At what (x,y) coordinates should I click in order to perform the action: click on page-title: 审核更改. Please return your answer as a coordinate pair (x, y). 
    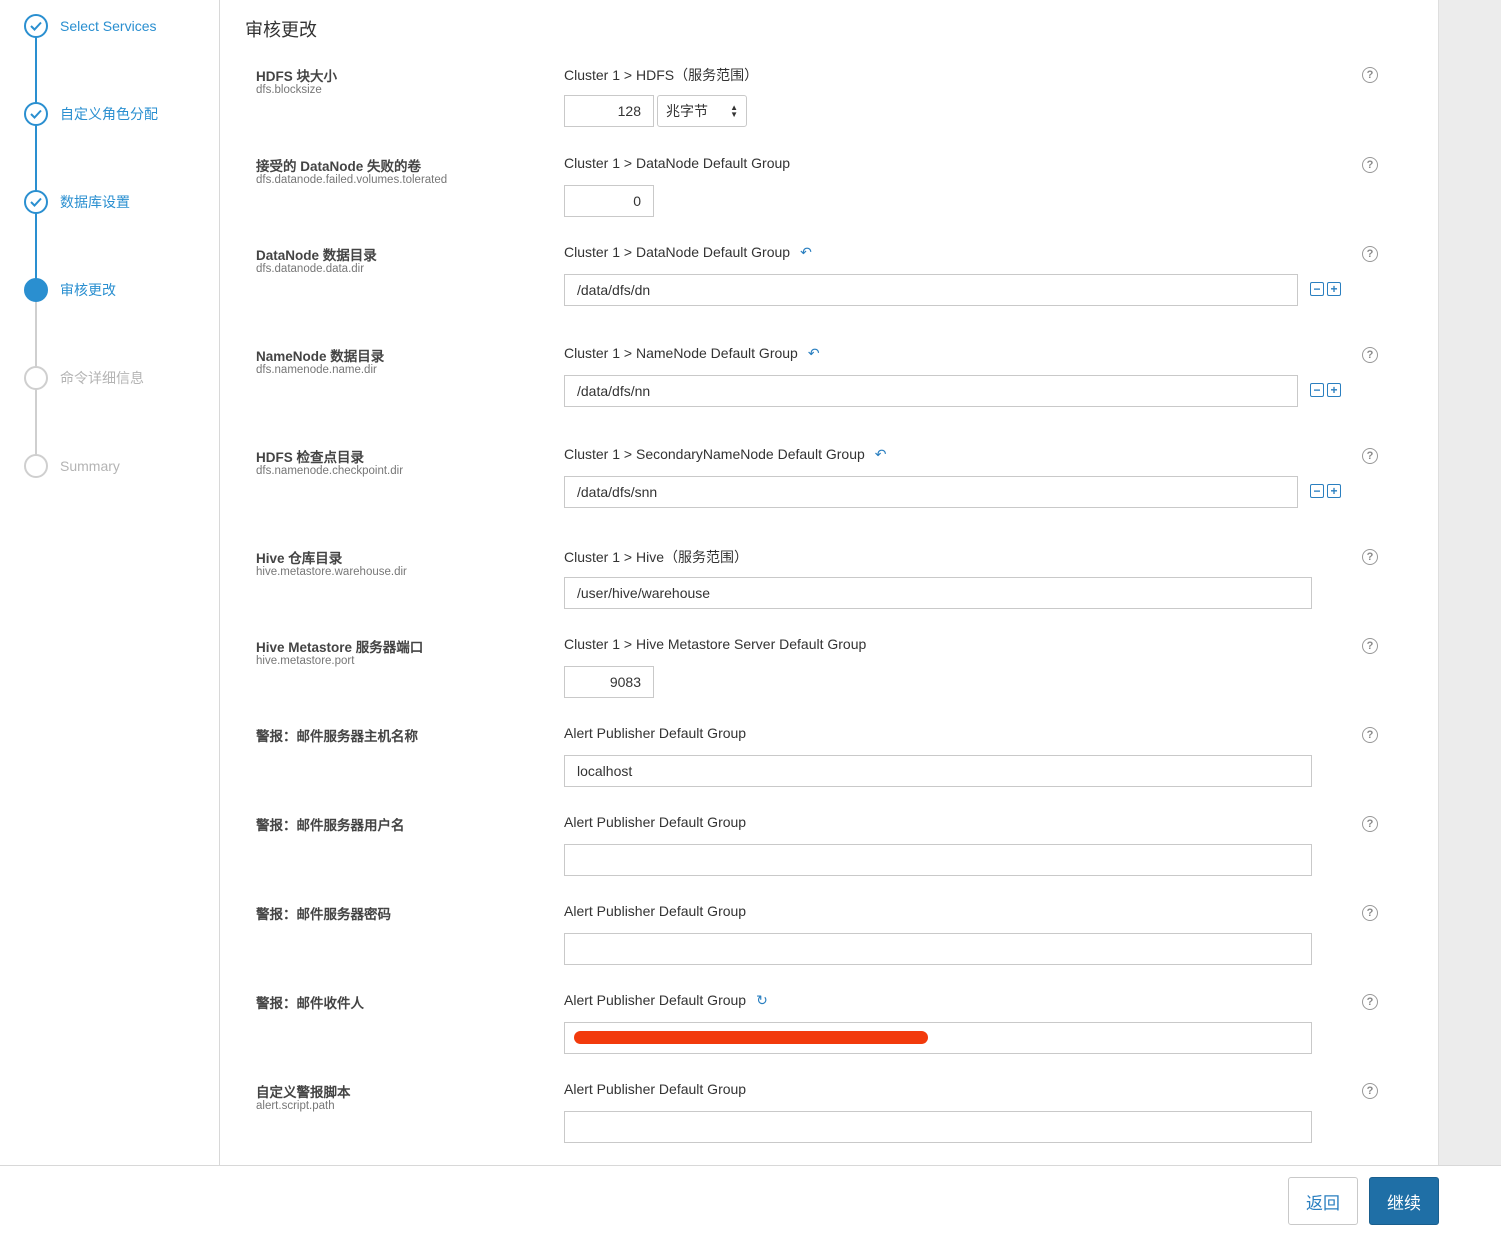
    Looking at the image, I should click on (281, 30).